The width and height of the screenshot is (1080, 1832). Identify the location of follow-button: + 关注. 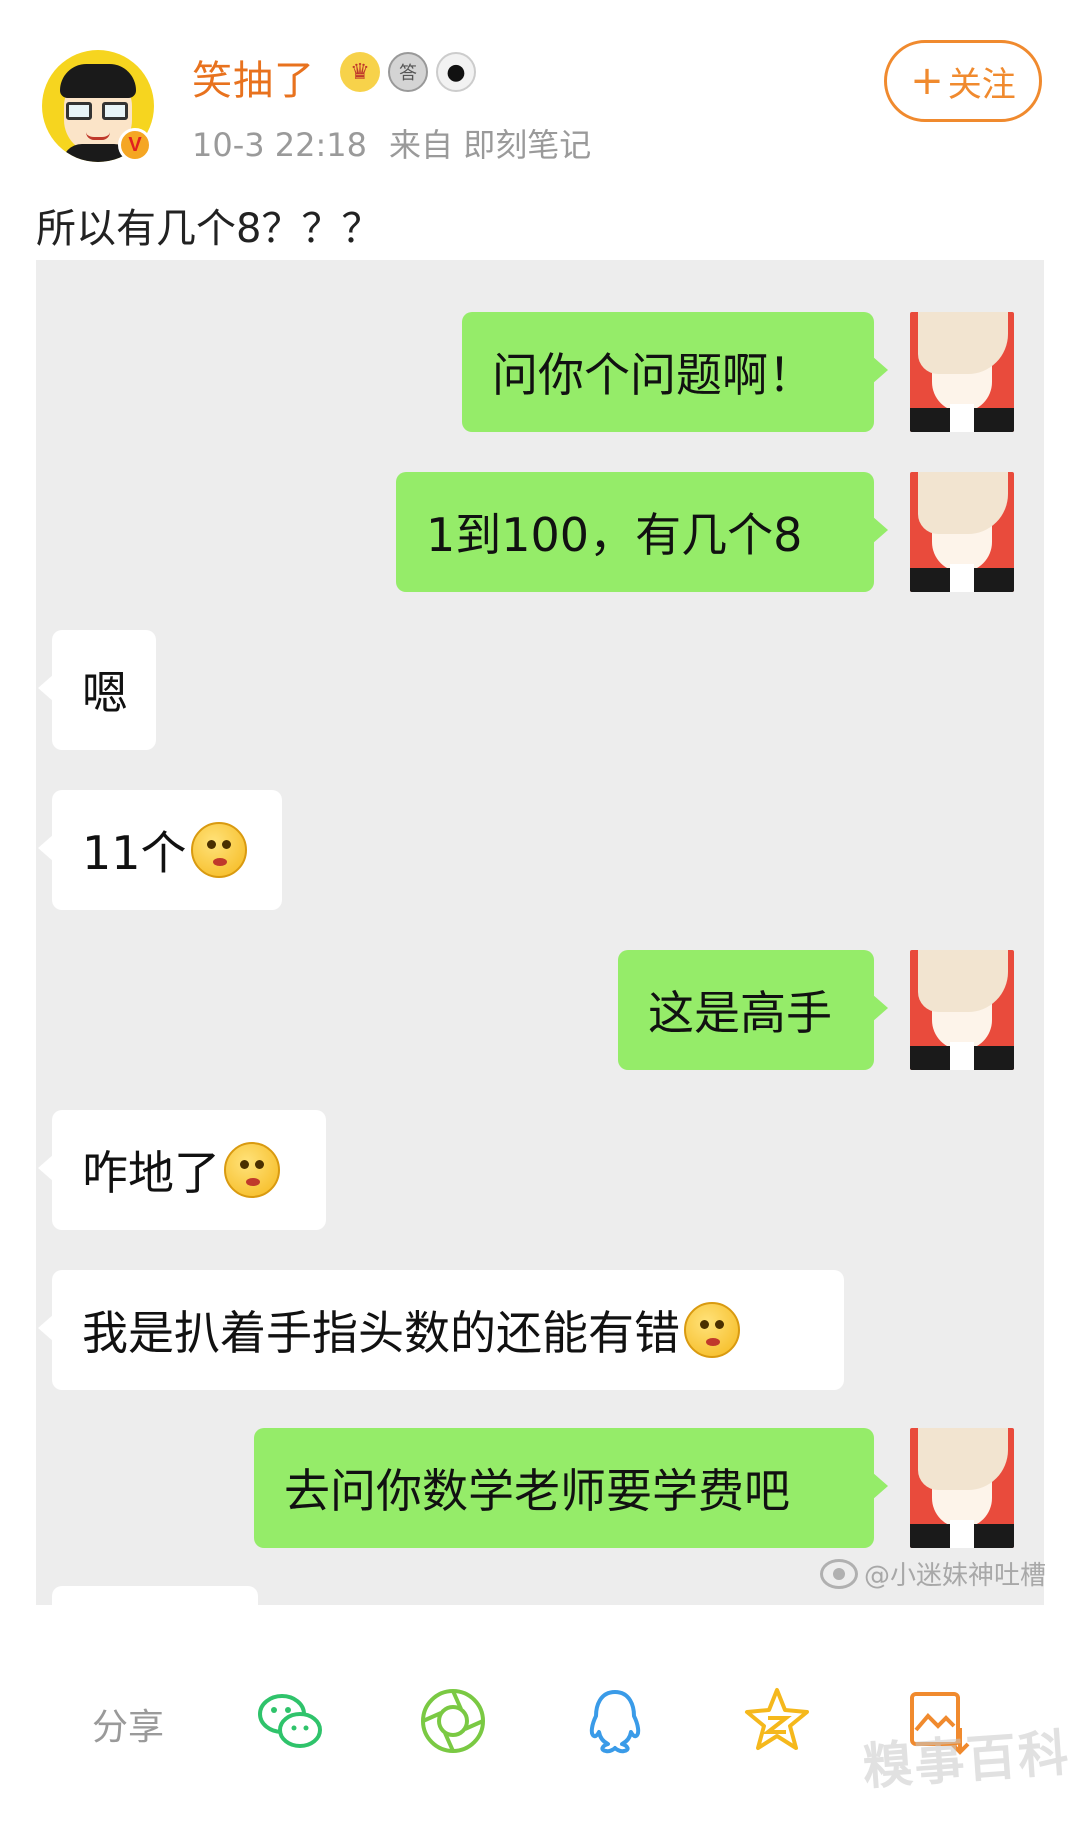
(963, 81).